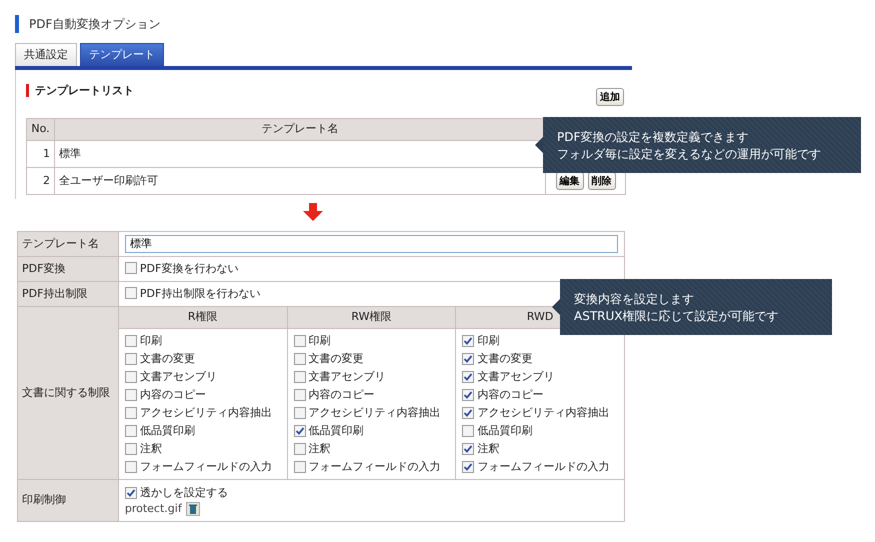 The width and height of the screenshot is (875, 542). Describe the element at coordinates (192, 293) in the screenshot. I see `checkbox: PDF持出制限を行わない` at that location.